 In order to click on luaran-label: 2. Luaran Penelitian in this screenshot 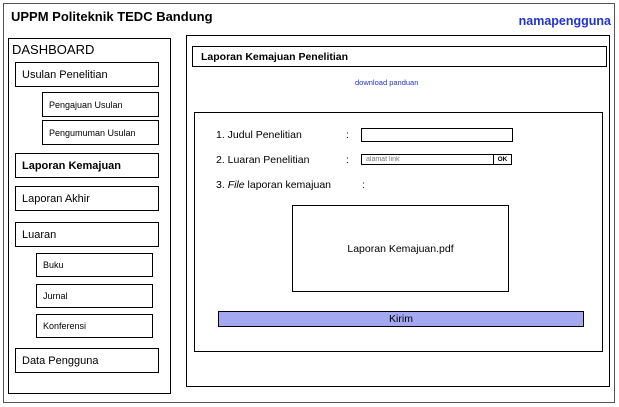, I will do `click(263, 160)`.